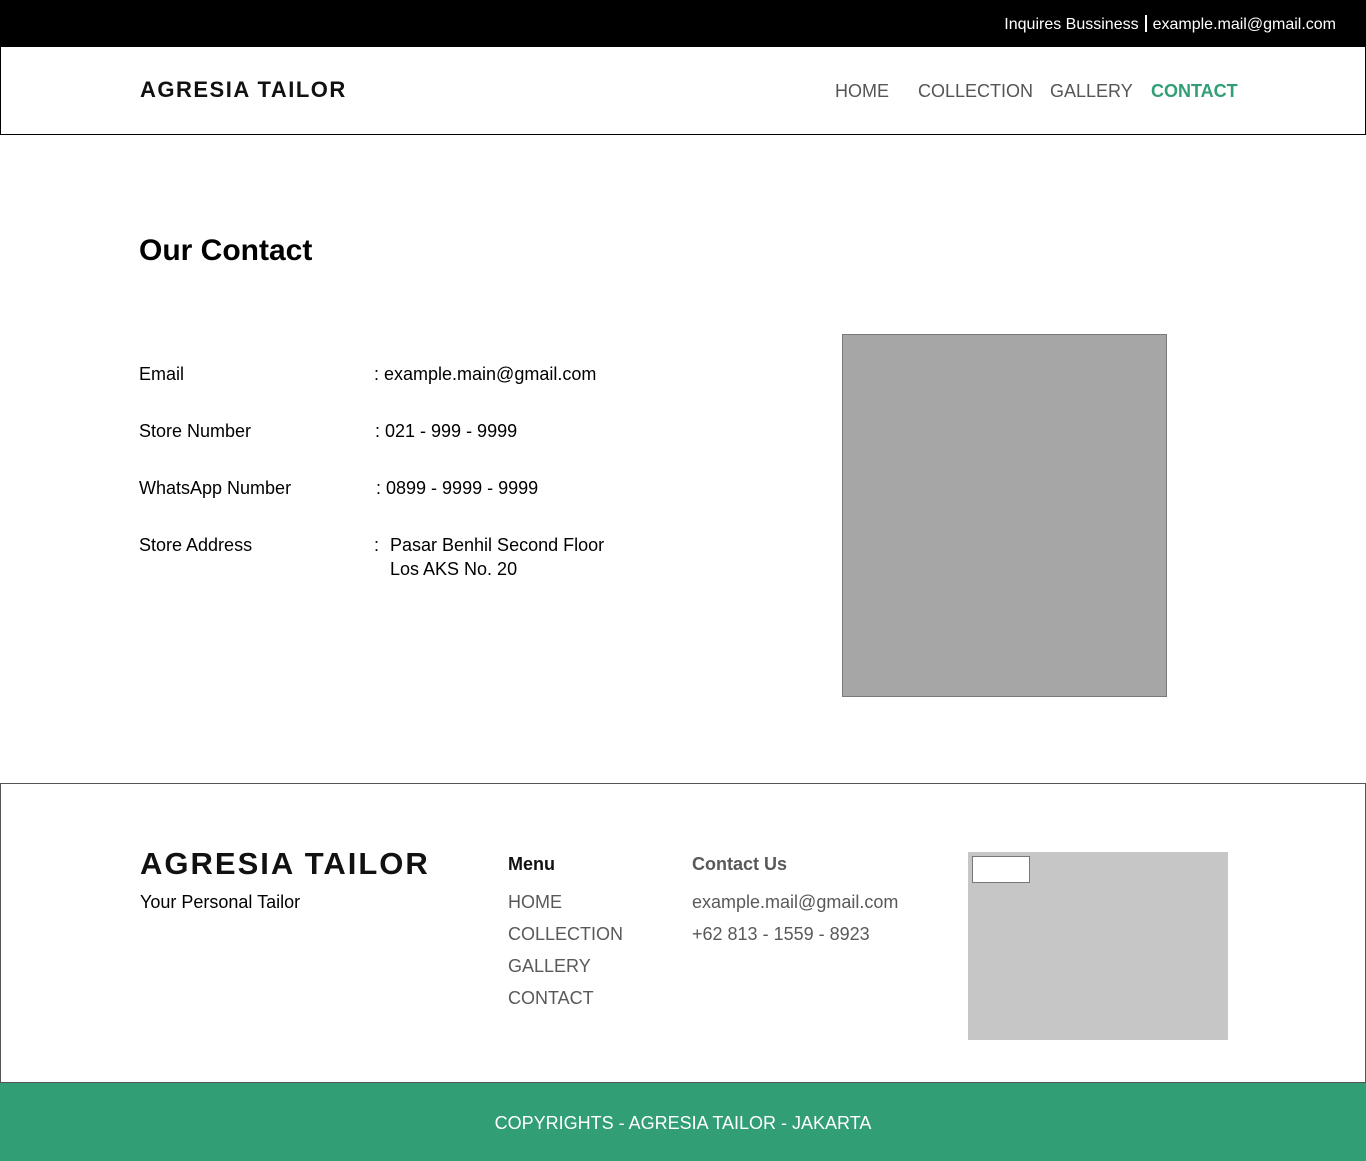  What do you see at coordinates (683, 23) in the screenshot?
I see `top-bar: Inquires Bussiness example.mail@gmail.com` at bounding box center [683, 23].